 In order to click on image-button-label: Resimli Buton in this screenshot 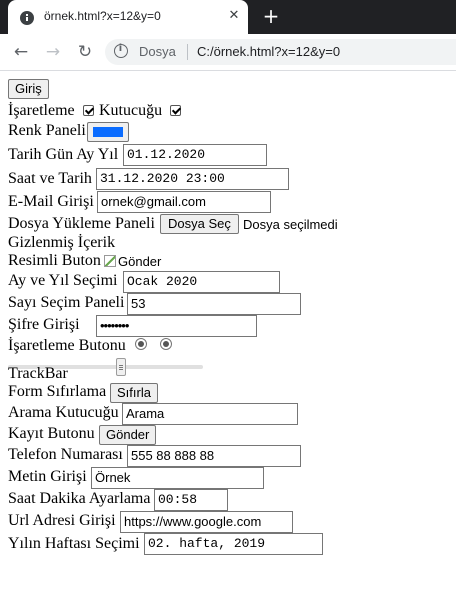, I will do `click(54, 260)`.